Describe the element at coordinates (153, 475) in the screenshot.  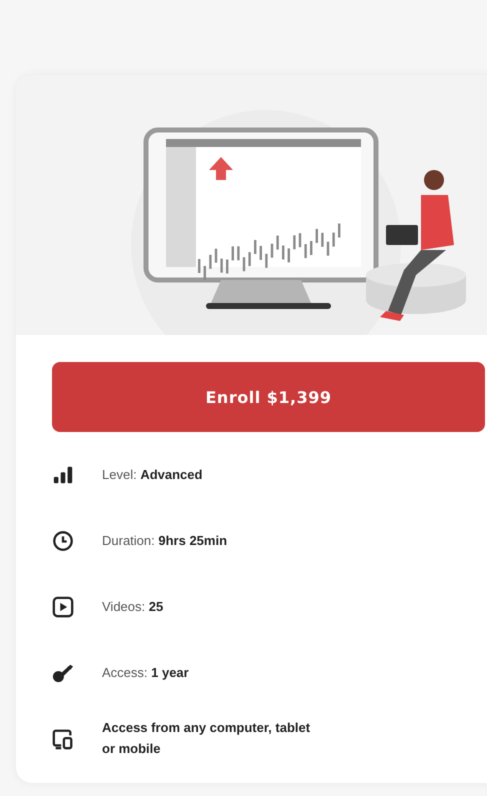
I see `feature-text: Level: Advanced` at that location.